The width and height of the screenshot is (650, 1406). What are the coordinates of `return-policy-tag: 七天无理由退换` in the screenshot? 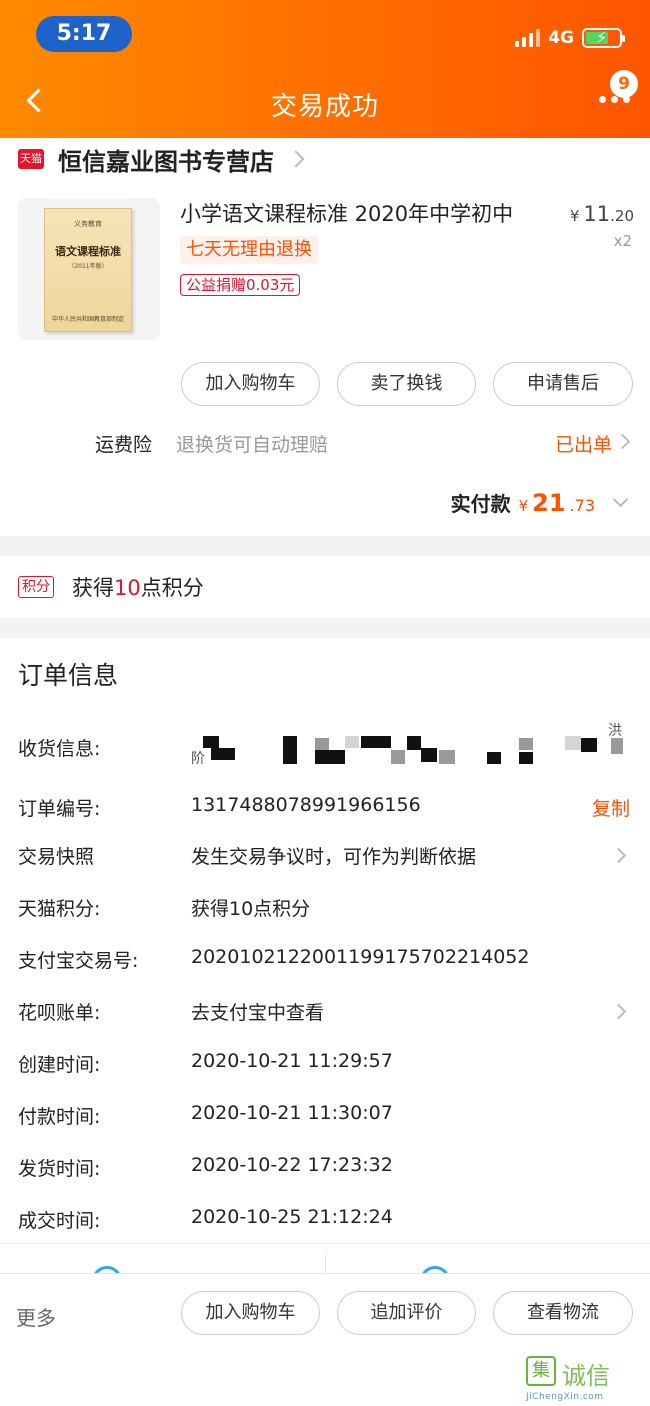 It's located at (249, 250).